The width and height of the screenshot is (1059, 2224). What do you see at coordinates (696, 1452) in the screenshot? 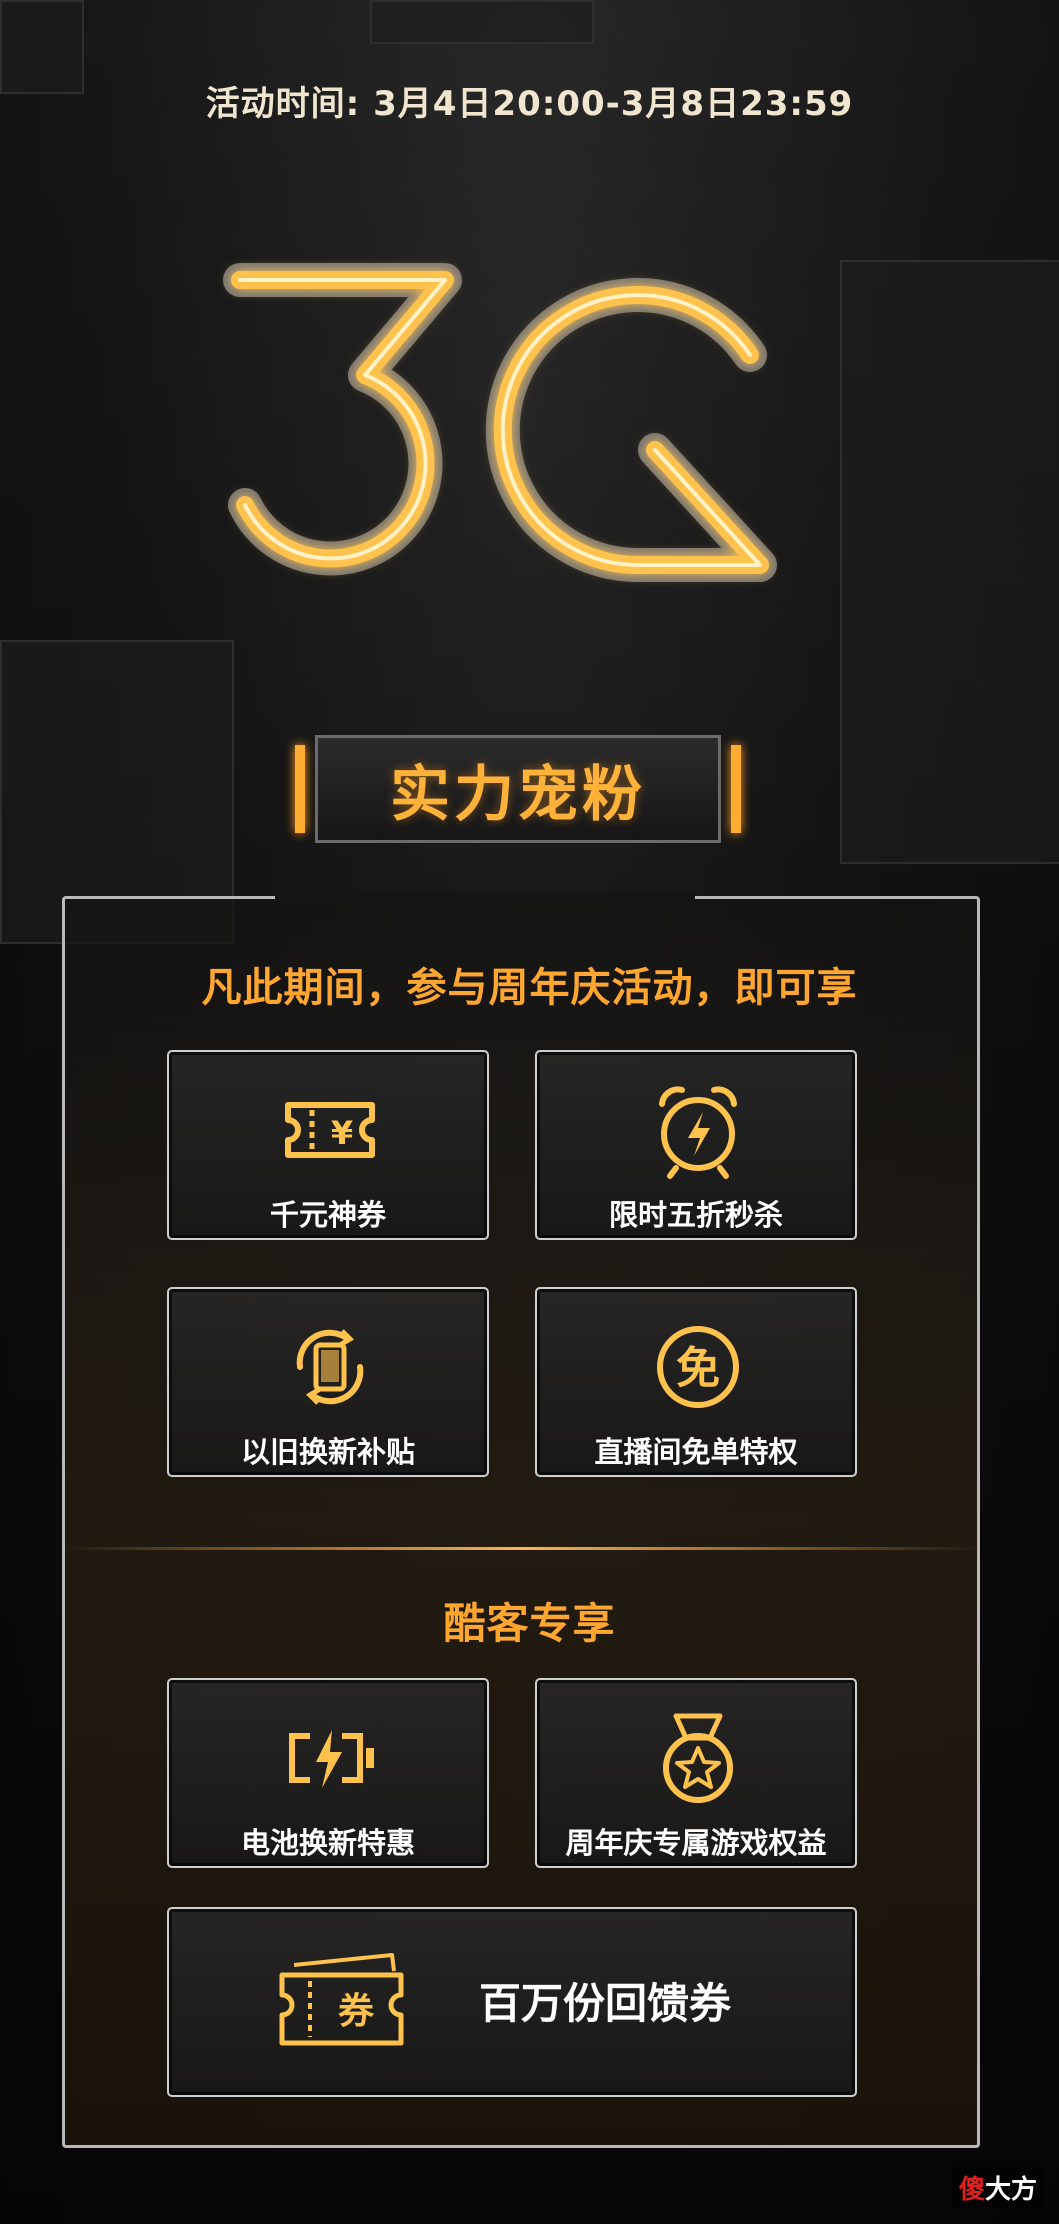
I see `benefit-label: 直播间免单特权` at bounding box center [696, 1452].